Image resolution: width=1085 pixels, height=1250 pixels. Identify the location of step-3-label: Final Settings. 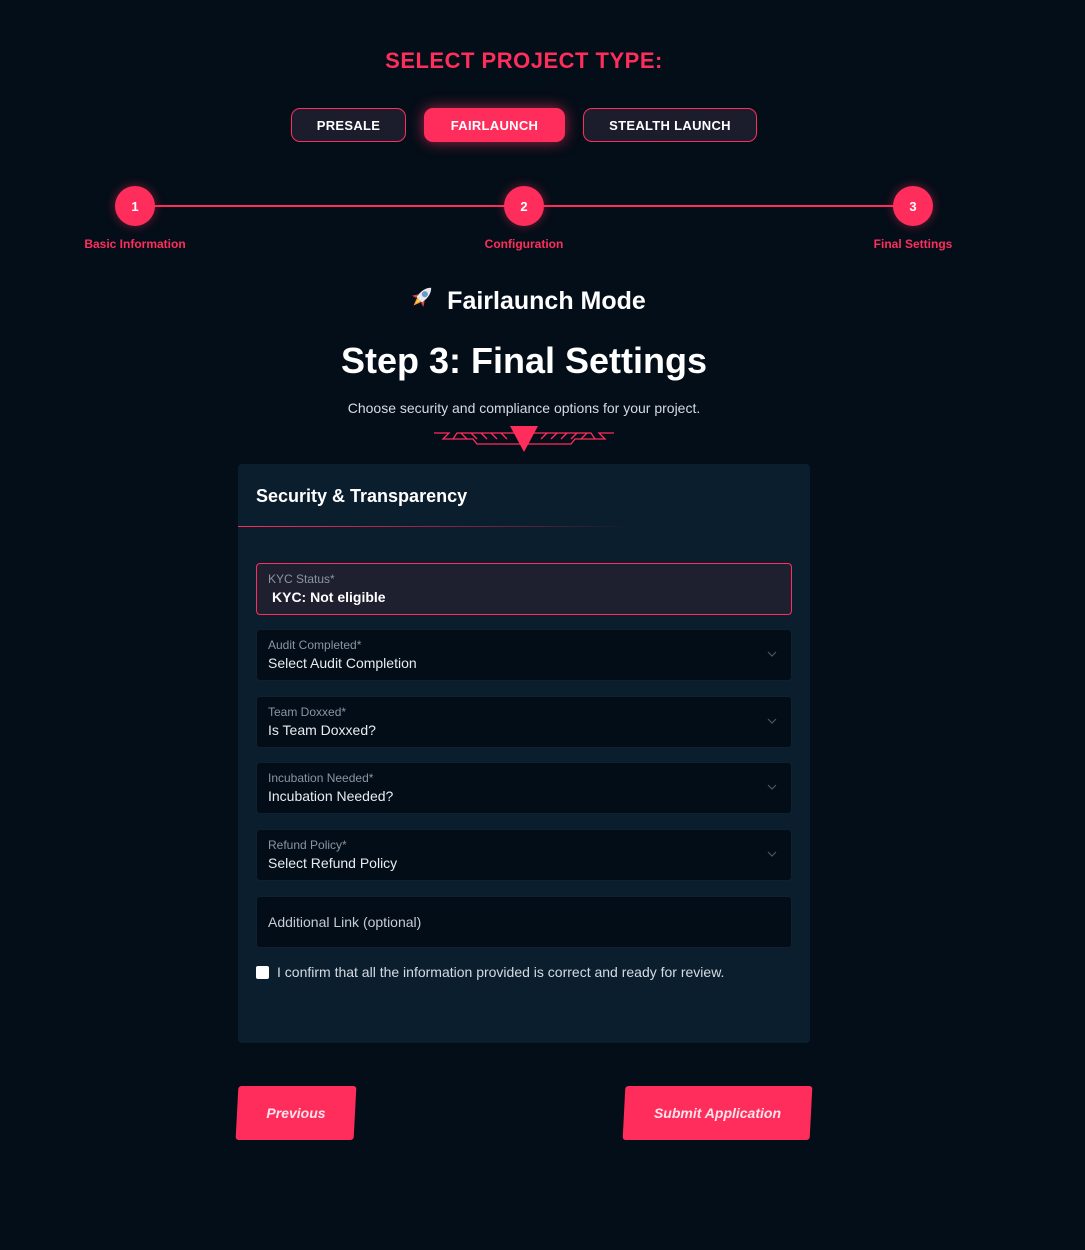
(913, 244).